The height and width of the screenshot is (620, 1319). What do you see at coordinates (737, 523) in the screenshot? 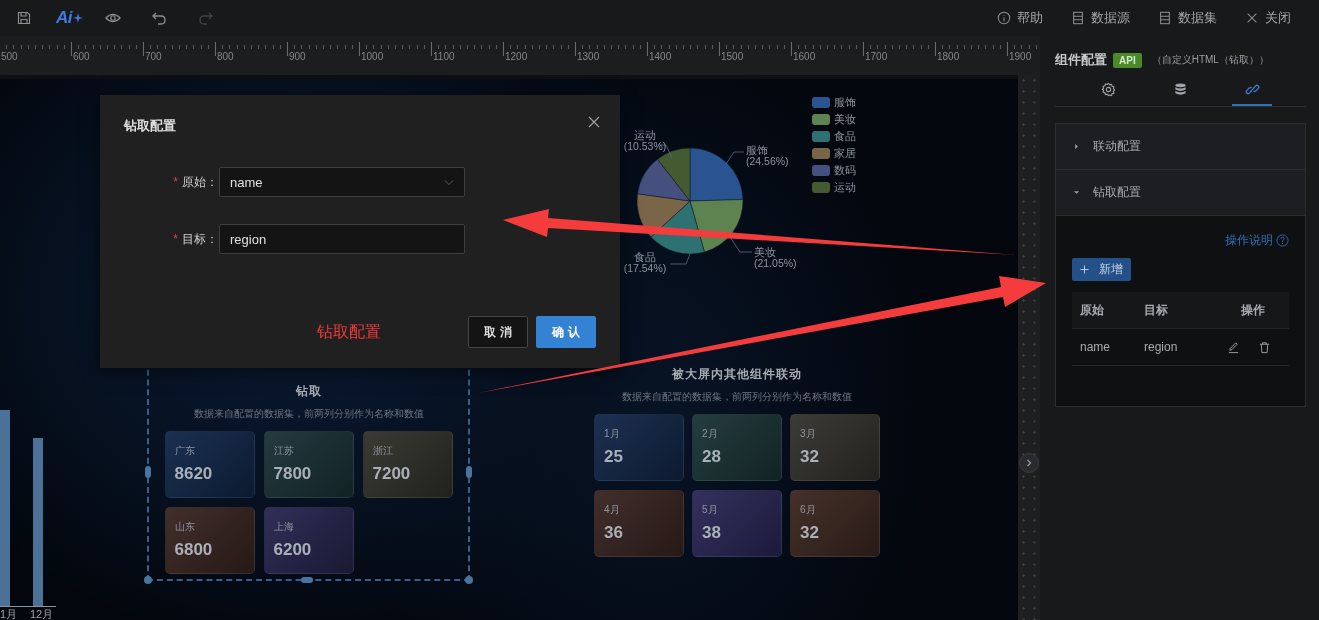
I see `stat-card: 5月 38` at bounding box center [737, 523].